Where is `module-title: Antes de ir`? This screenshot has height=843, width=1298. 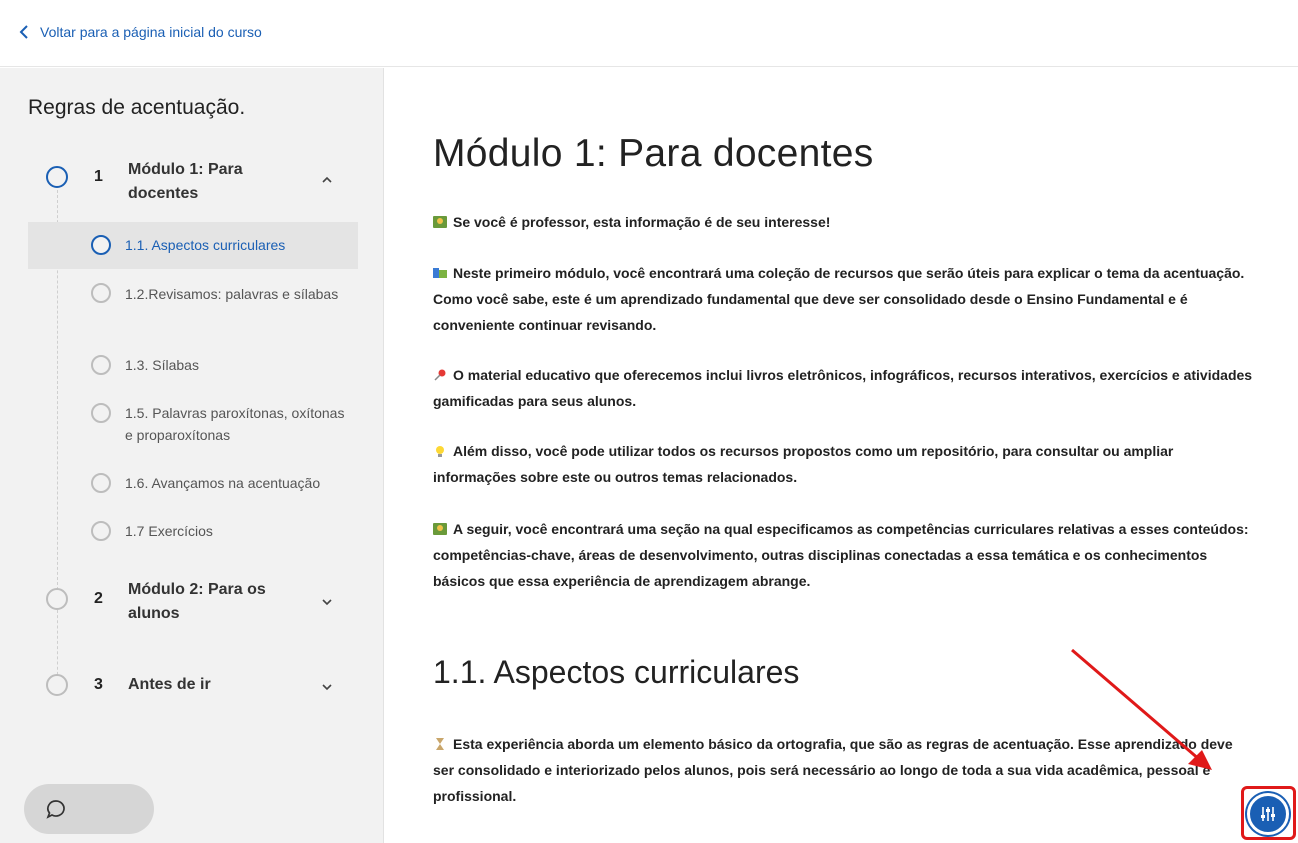 module-title: Antes de ir is located at coordinates (169, 684).